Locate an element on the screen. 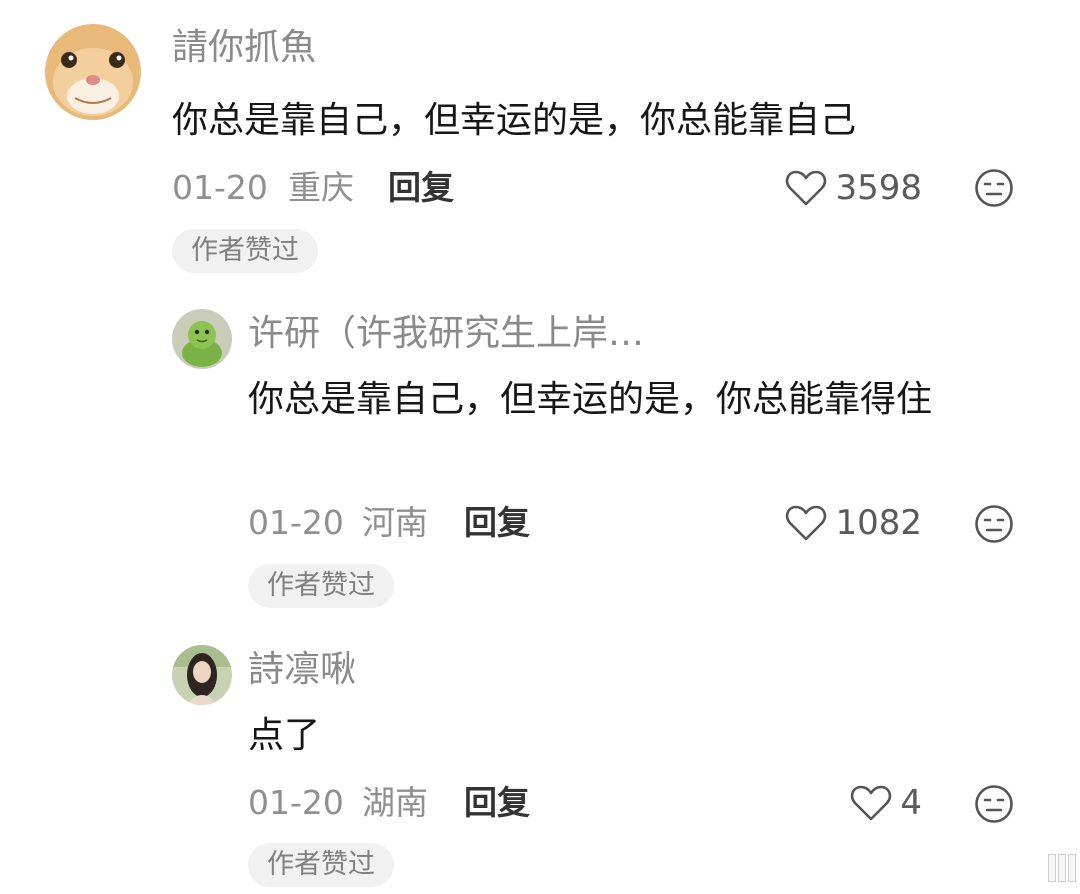 The image size is (1080, 894). cat-avatar-image is located at coordinates (93, 72).